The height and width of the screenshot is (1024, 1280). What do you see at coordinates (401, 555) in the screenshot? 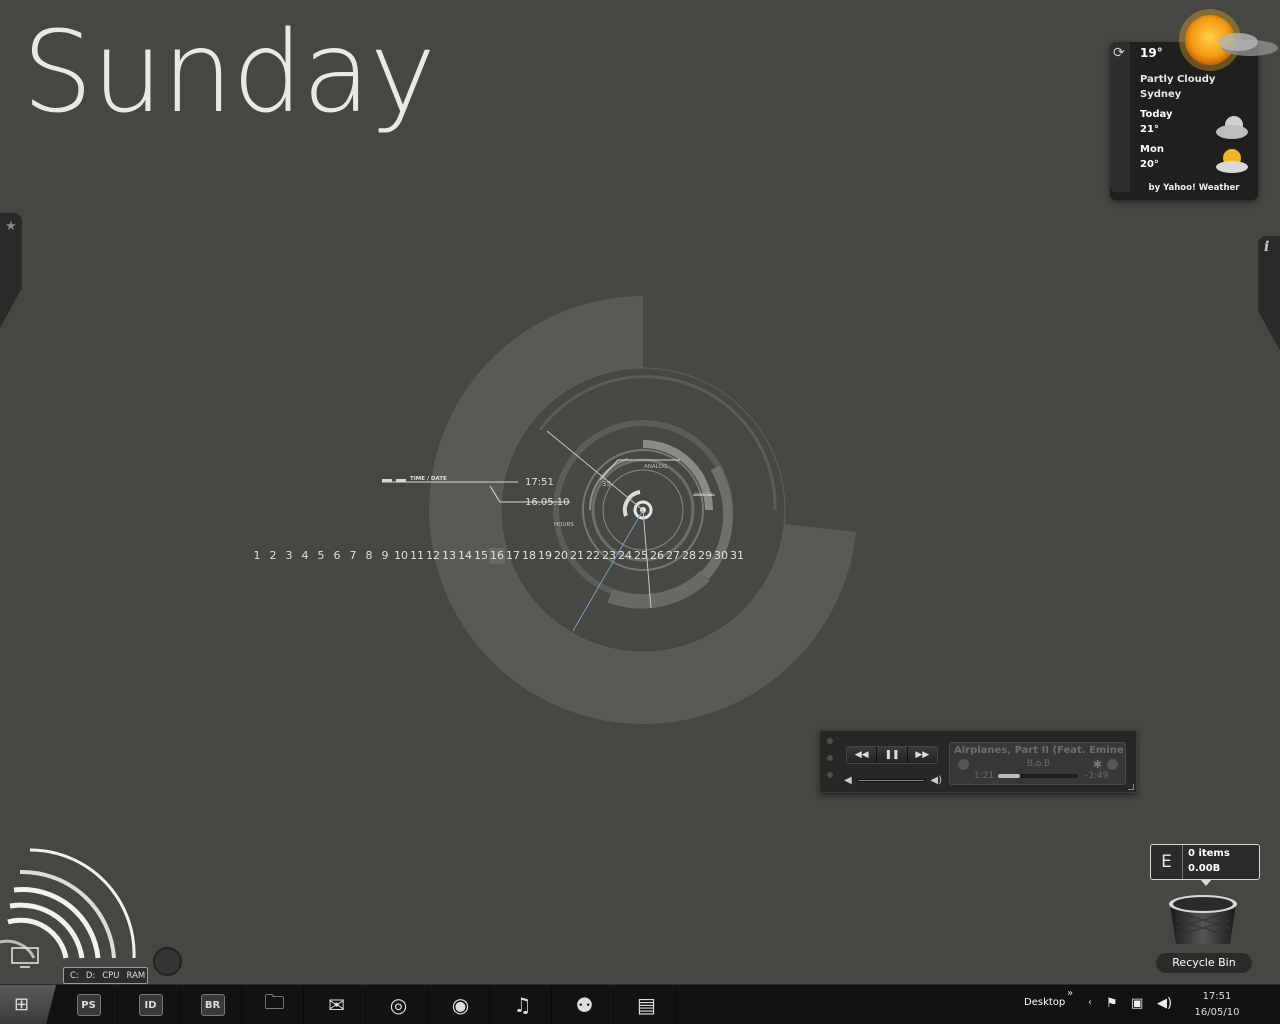
I see `calendar-day: 10` at bounding box center [401, 555].